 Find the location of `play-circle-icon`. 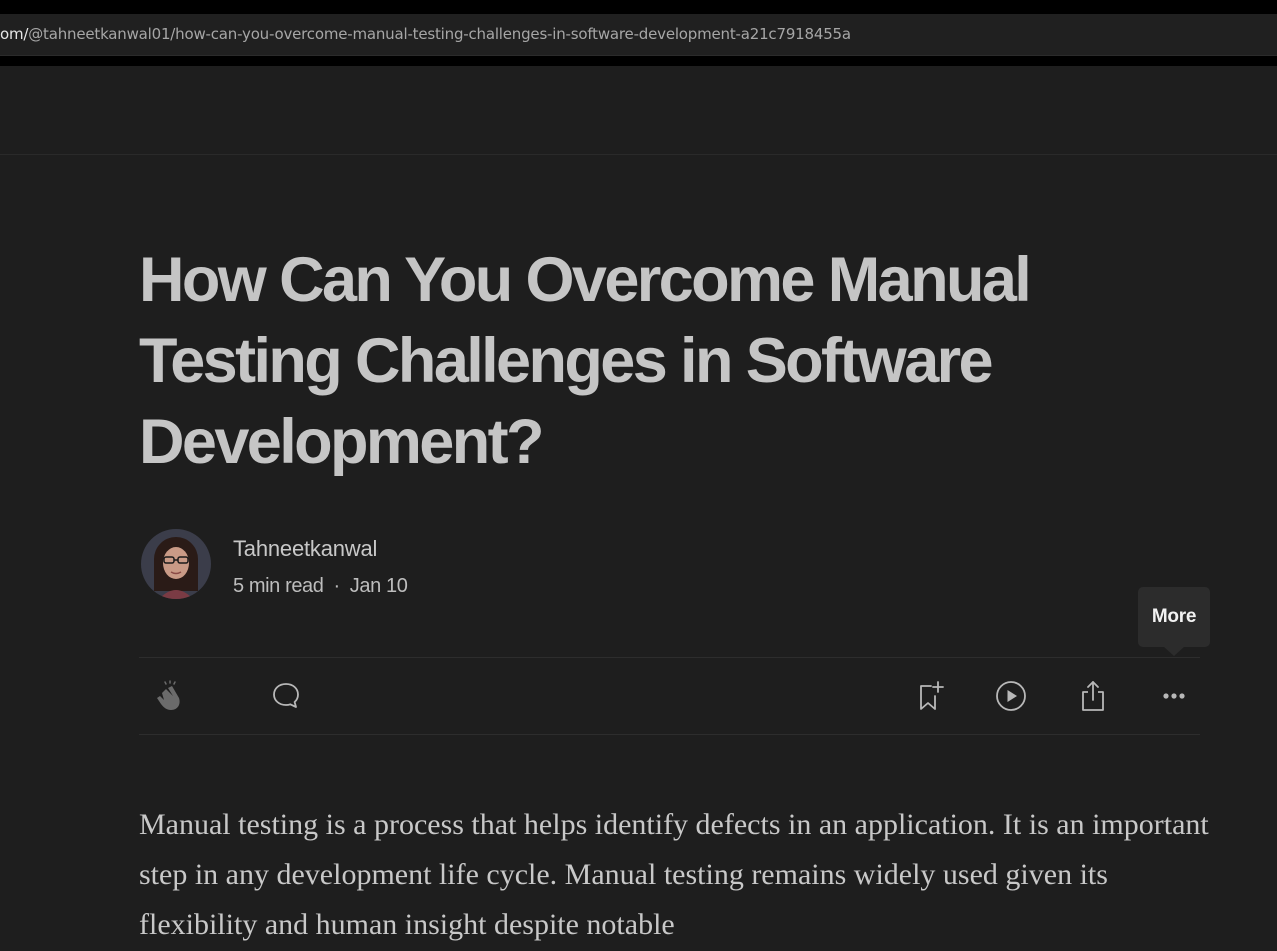

play-circle-icon is located at coordinates (1011, 696).